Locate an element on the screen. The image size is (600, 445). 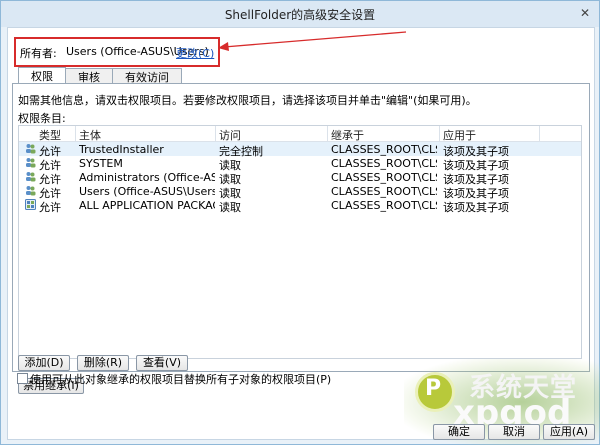
change-owner-link: 更改(C) is located at coordinates (195, 53).